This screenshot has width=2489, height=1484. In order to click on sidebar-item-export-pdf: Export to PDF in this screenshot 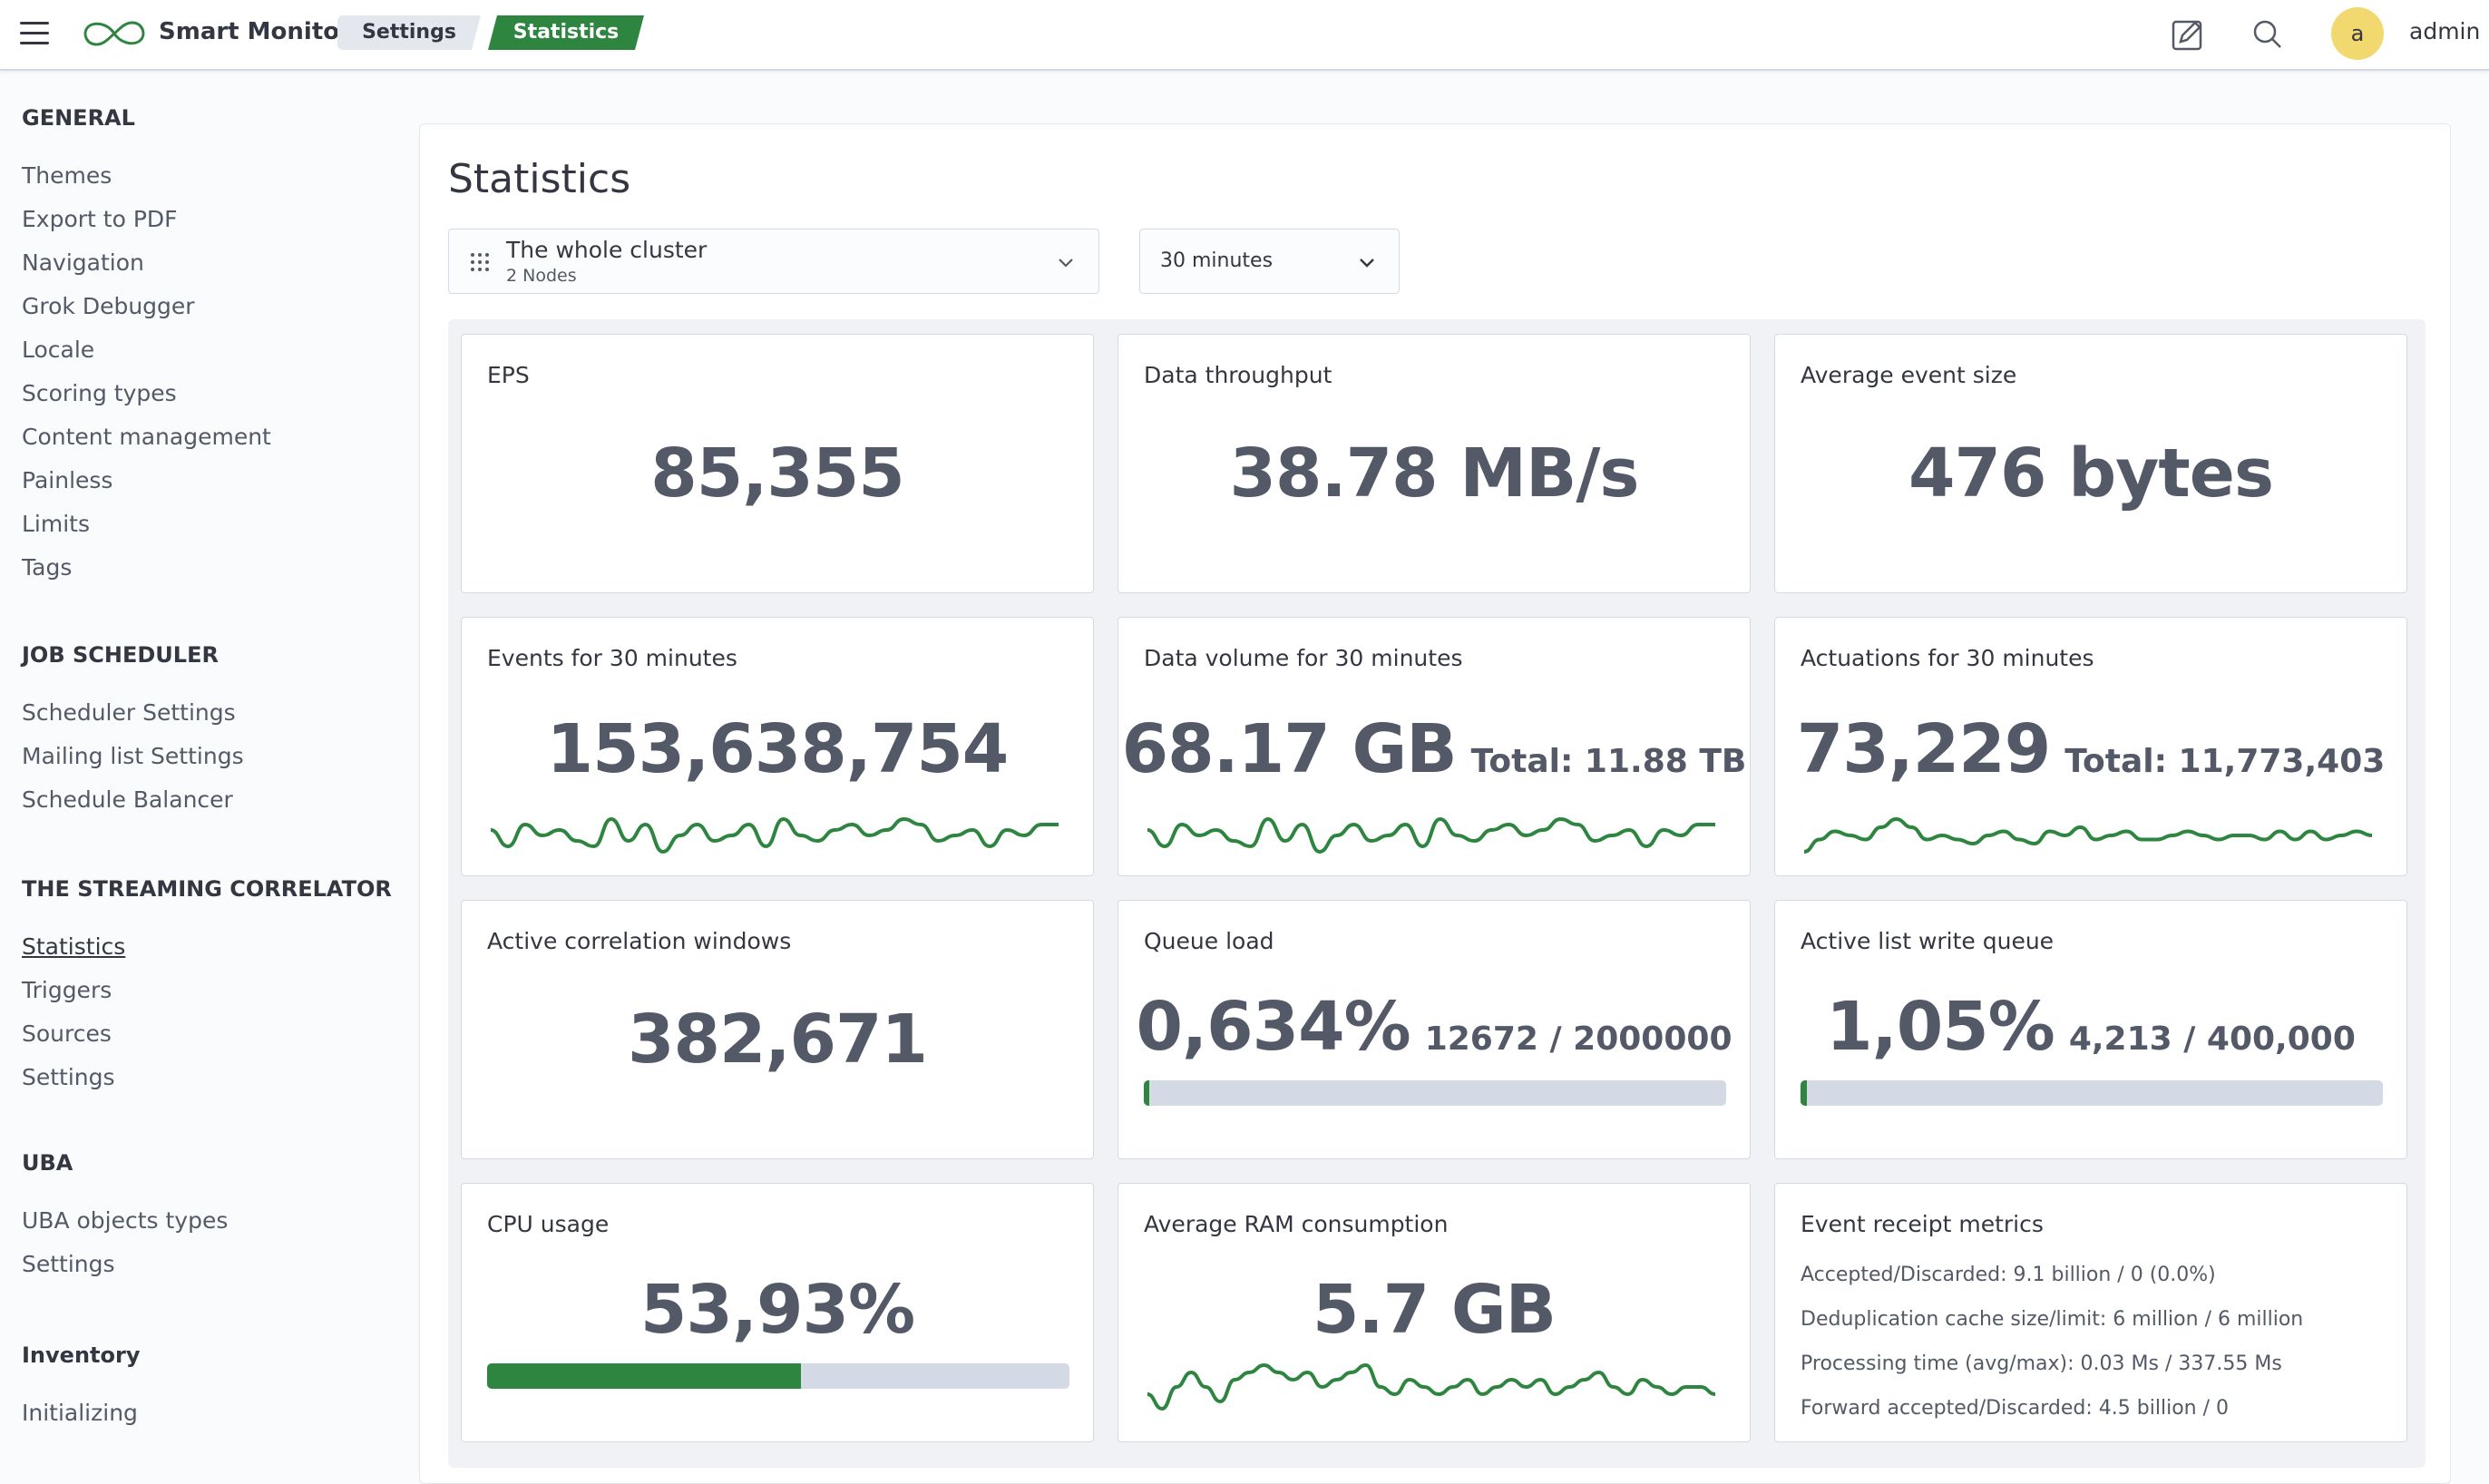, I will do `click(146, 219)`.